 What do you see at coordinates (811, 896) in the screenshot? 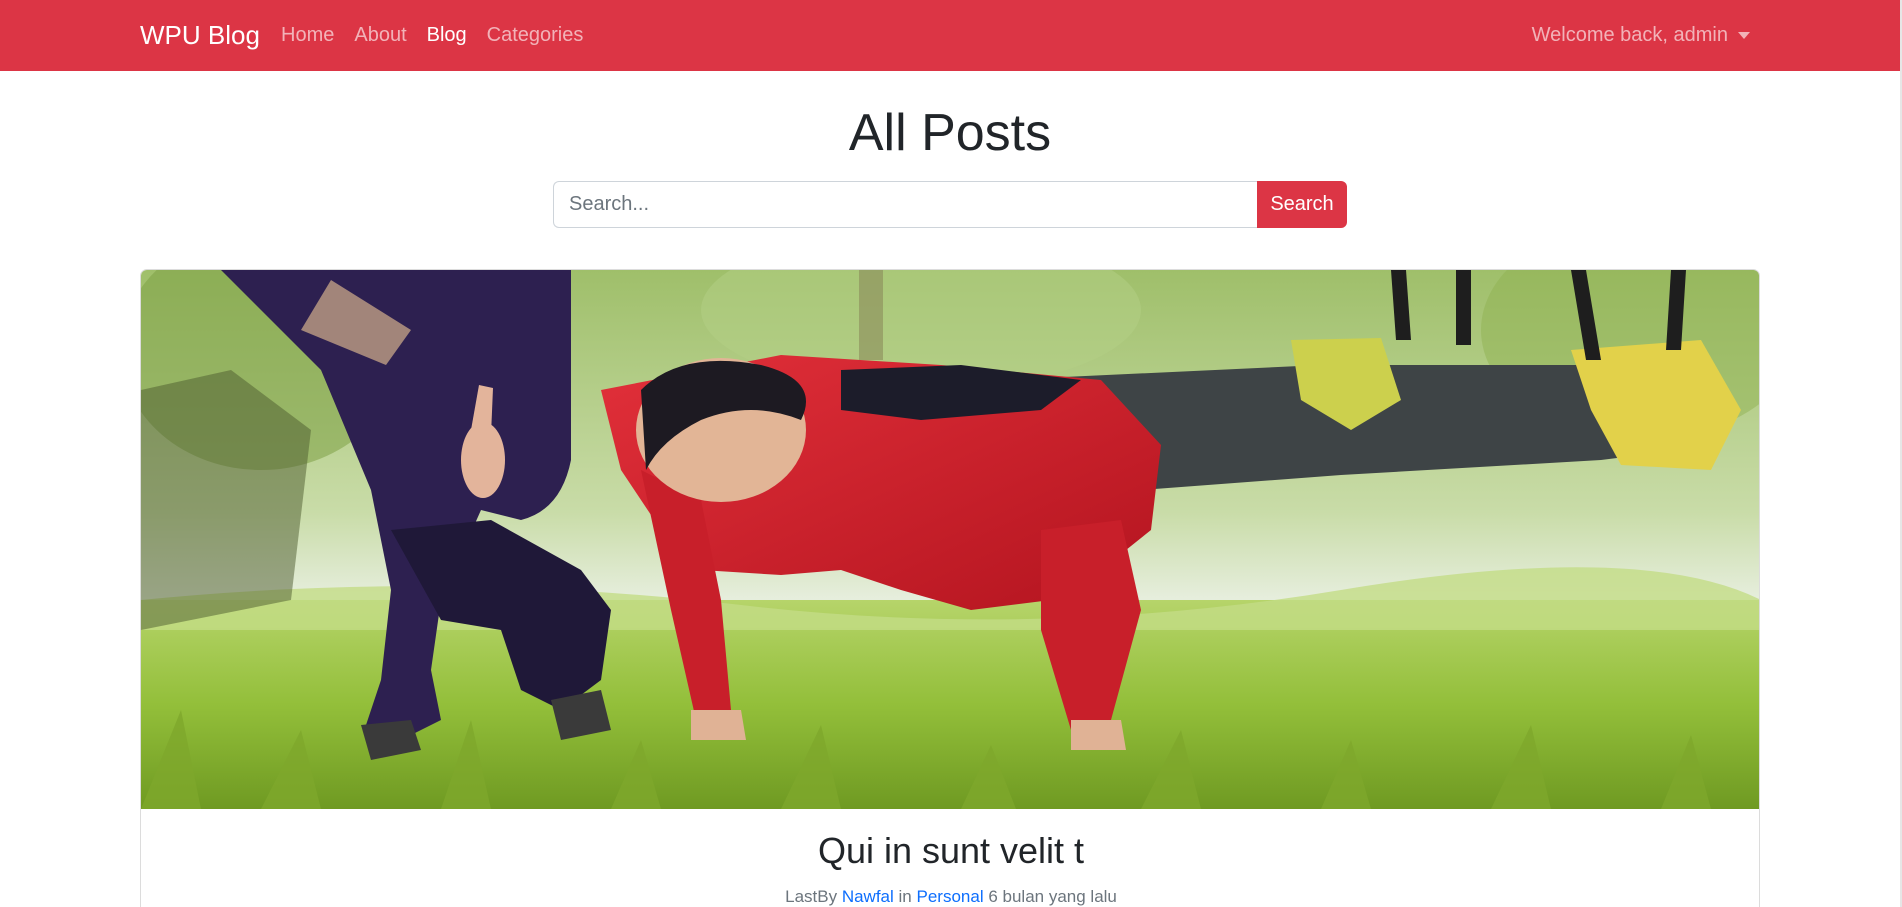
I see `meta-prefix: LastBy` at bounding box center [811, 896].